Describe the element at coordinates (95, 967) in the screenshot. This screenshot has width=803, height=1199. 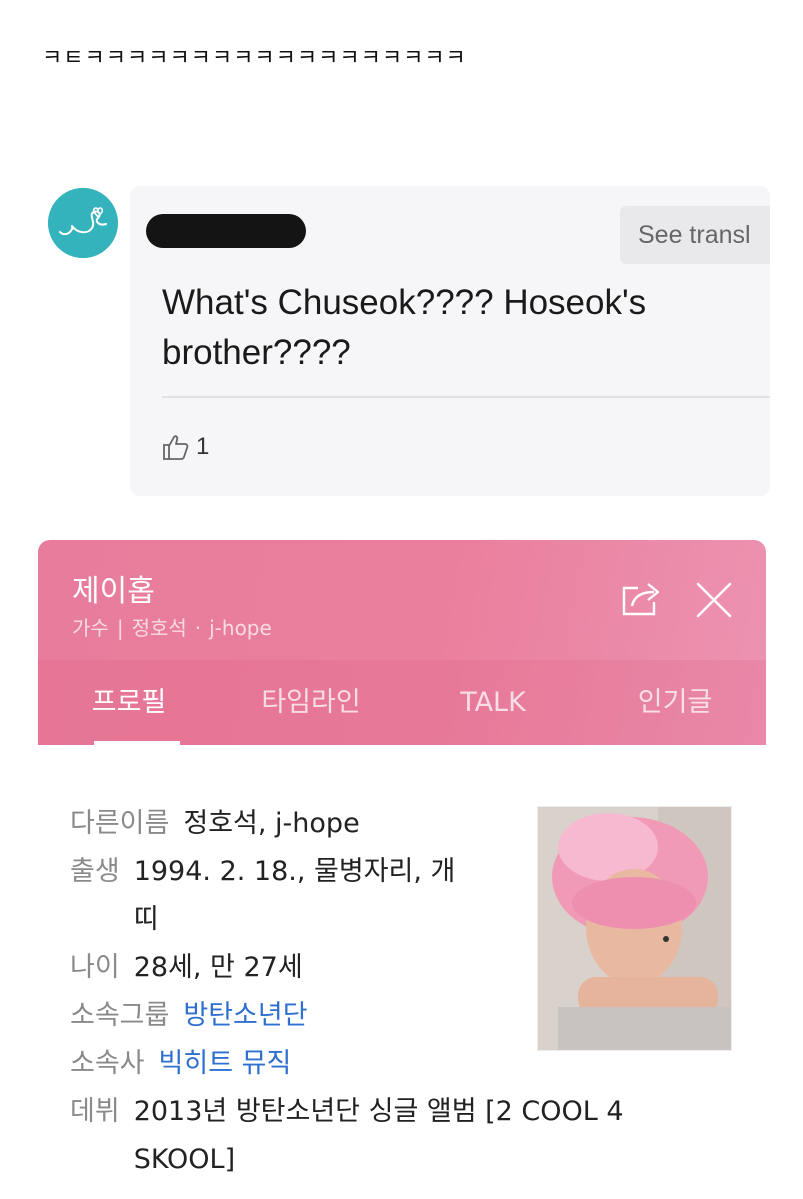
I see `info-key: 나이` at that location.